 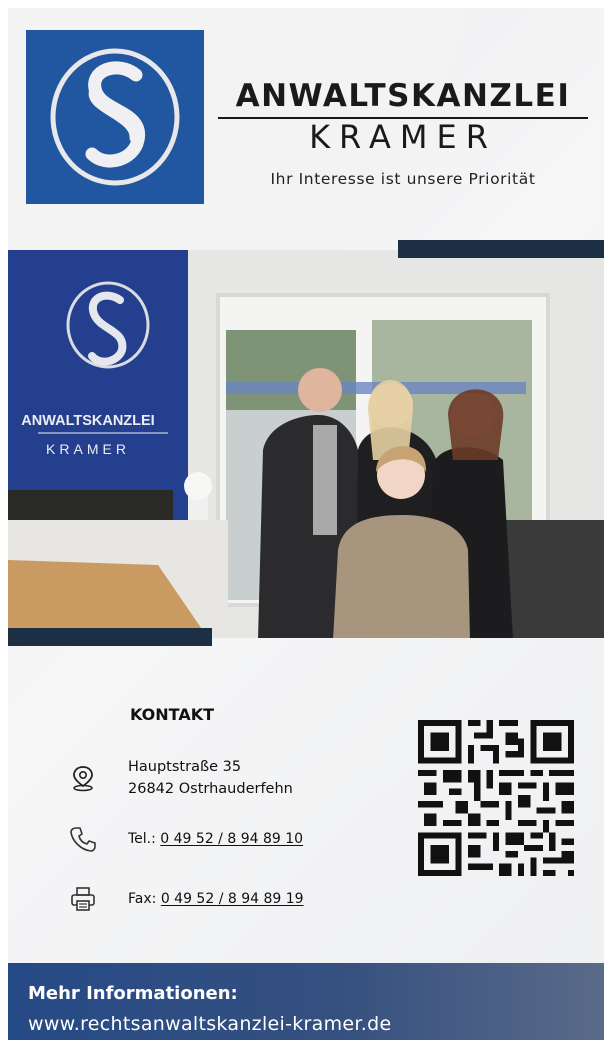 I want to click on phone-row: Tel.: 0 49 52 / 8 94 89 10, so click(x=185, y=839).